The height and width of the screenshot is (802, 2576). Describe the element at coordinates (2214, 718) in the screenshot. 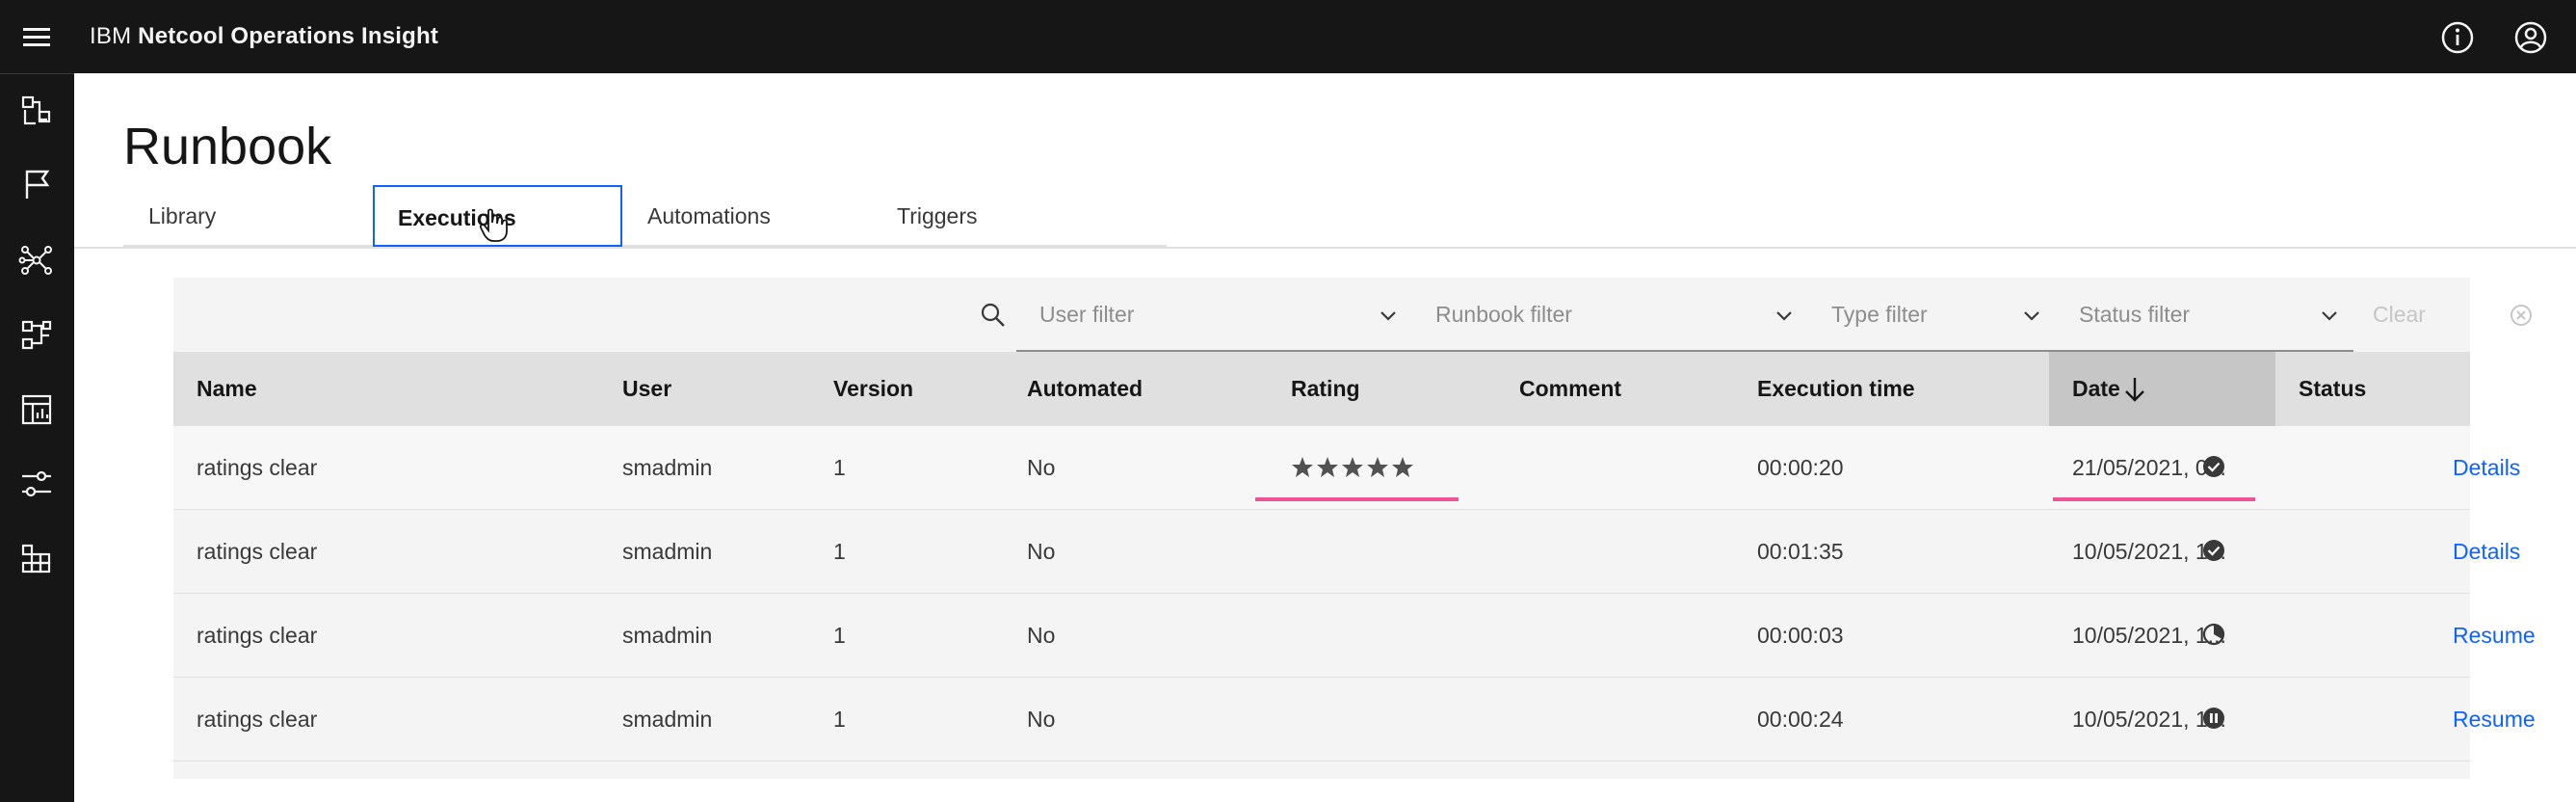

I see `paused-status-icon` at that location.